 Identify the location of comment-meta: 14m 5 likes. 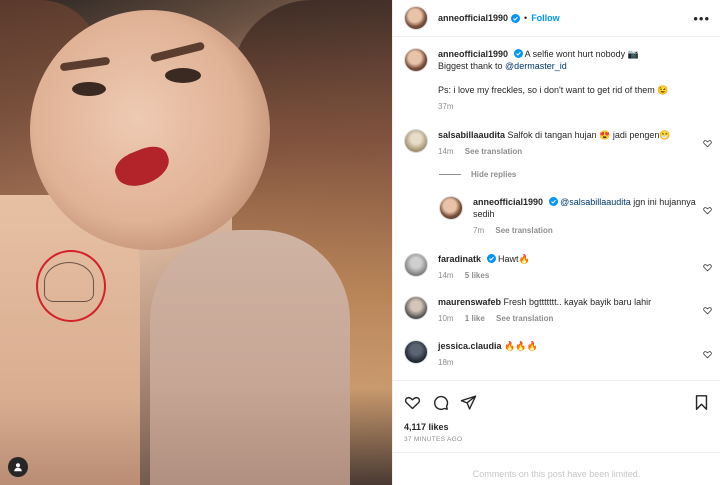
(575, 276).